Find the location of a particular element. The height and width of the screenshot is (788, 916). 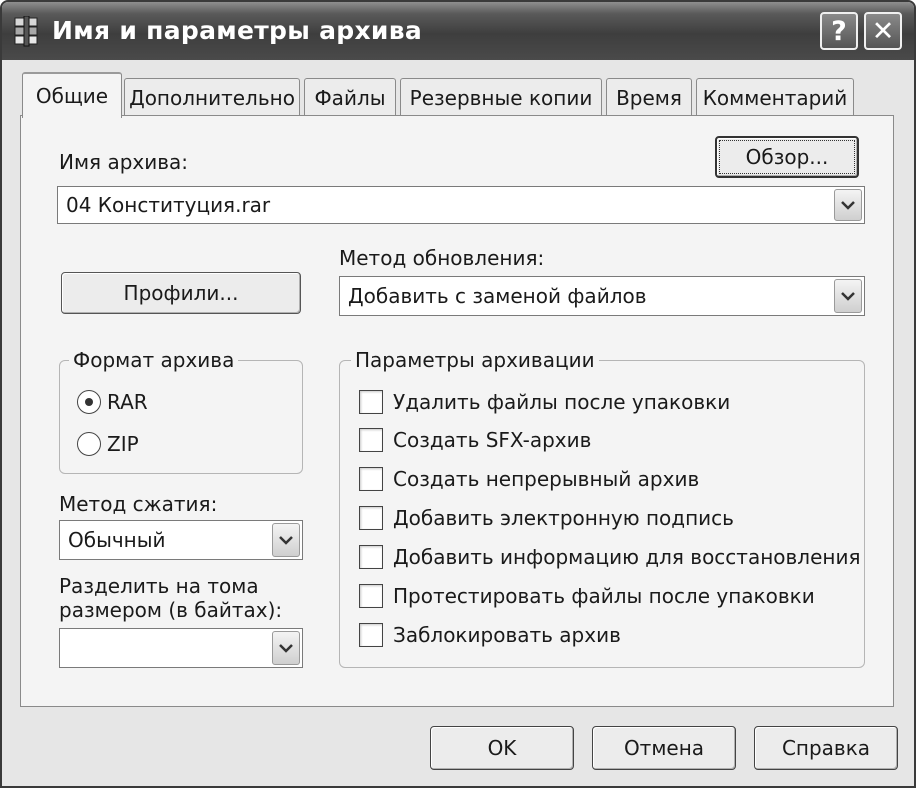

winrar-books-icon is located at coordinates (26, 31).